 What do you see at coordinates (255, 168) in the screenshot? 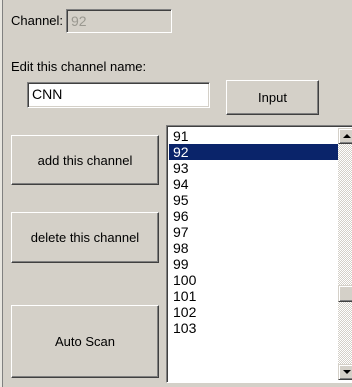
I see `channel-list-item: 93` at bounding box center [255, 168].